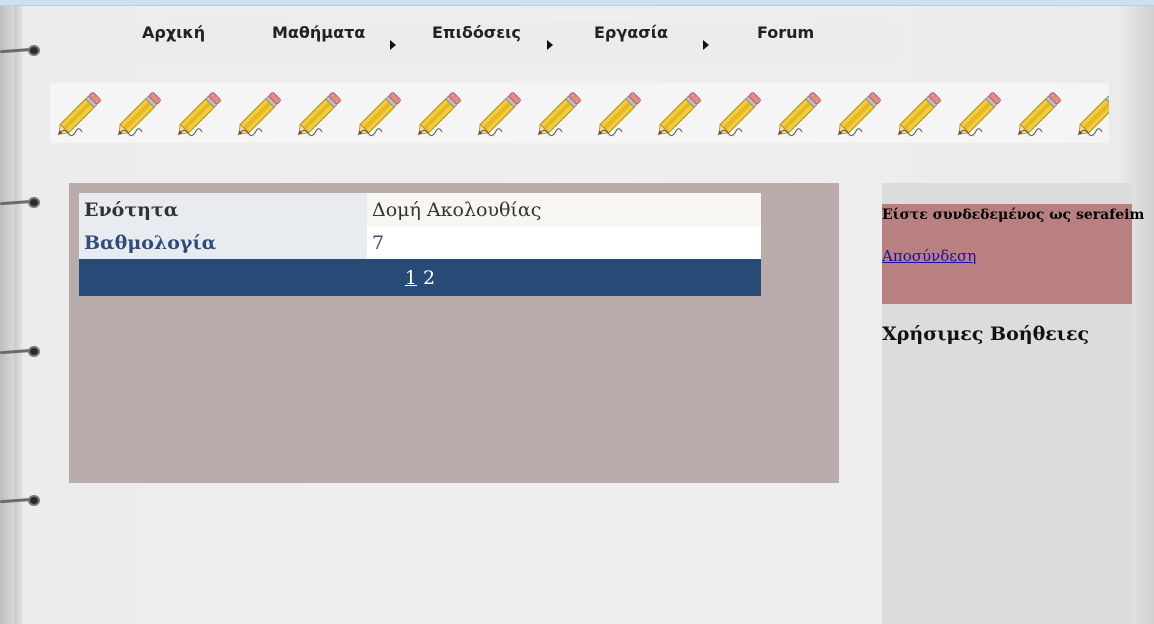 The height and width of the screenshot is (624, 1154). What do you see at coordinates (631, 32) in the screenshot?
I see `nav-item-assignment: Εργασία` at bounding box center [631, 32].